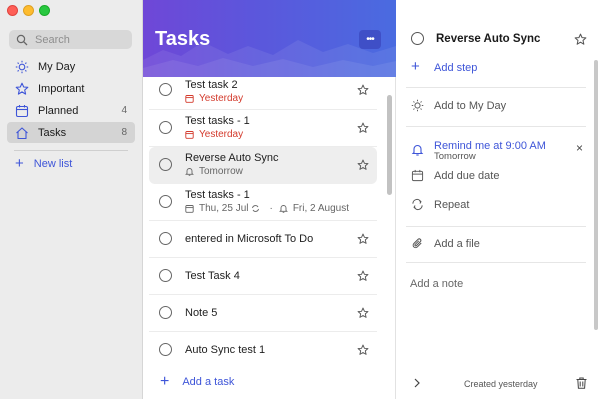 The image size is (600, 399). Describe the element at coordinates (456, 67) in the screenshot. I see `add-step-label: Add step` at that location.